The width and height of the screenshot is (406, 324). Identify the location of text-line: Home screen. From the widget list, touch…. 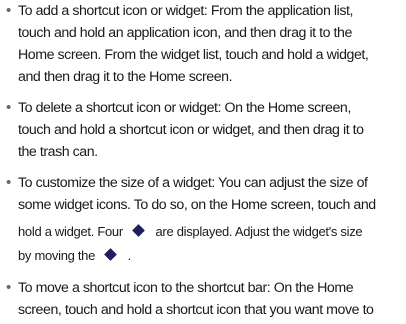
(193, 55).